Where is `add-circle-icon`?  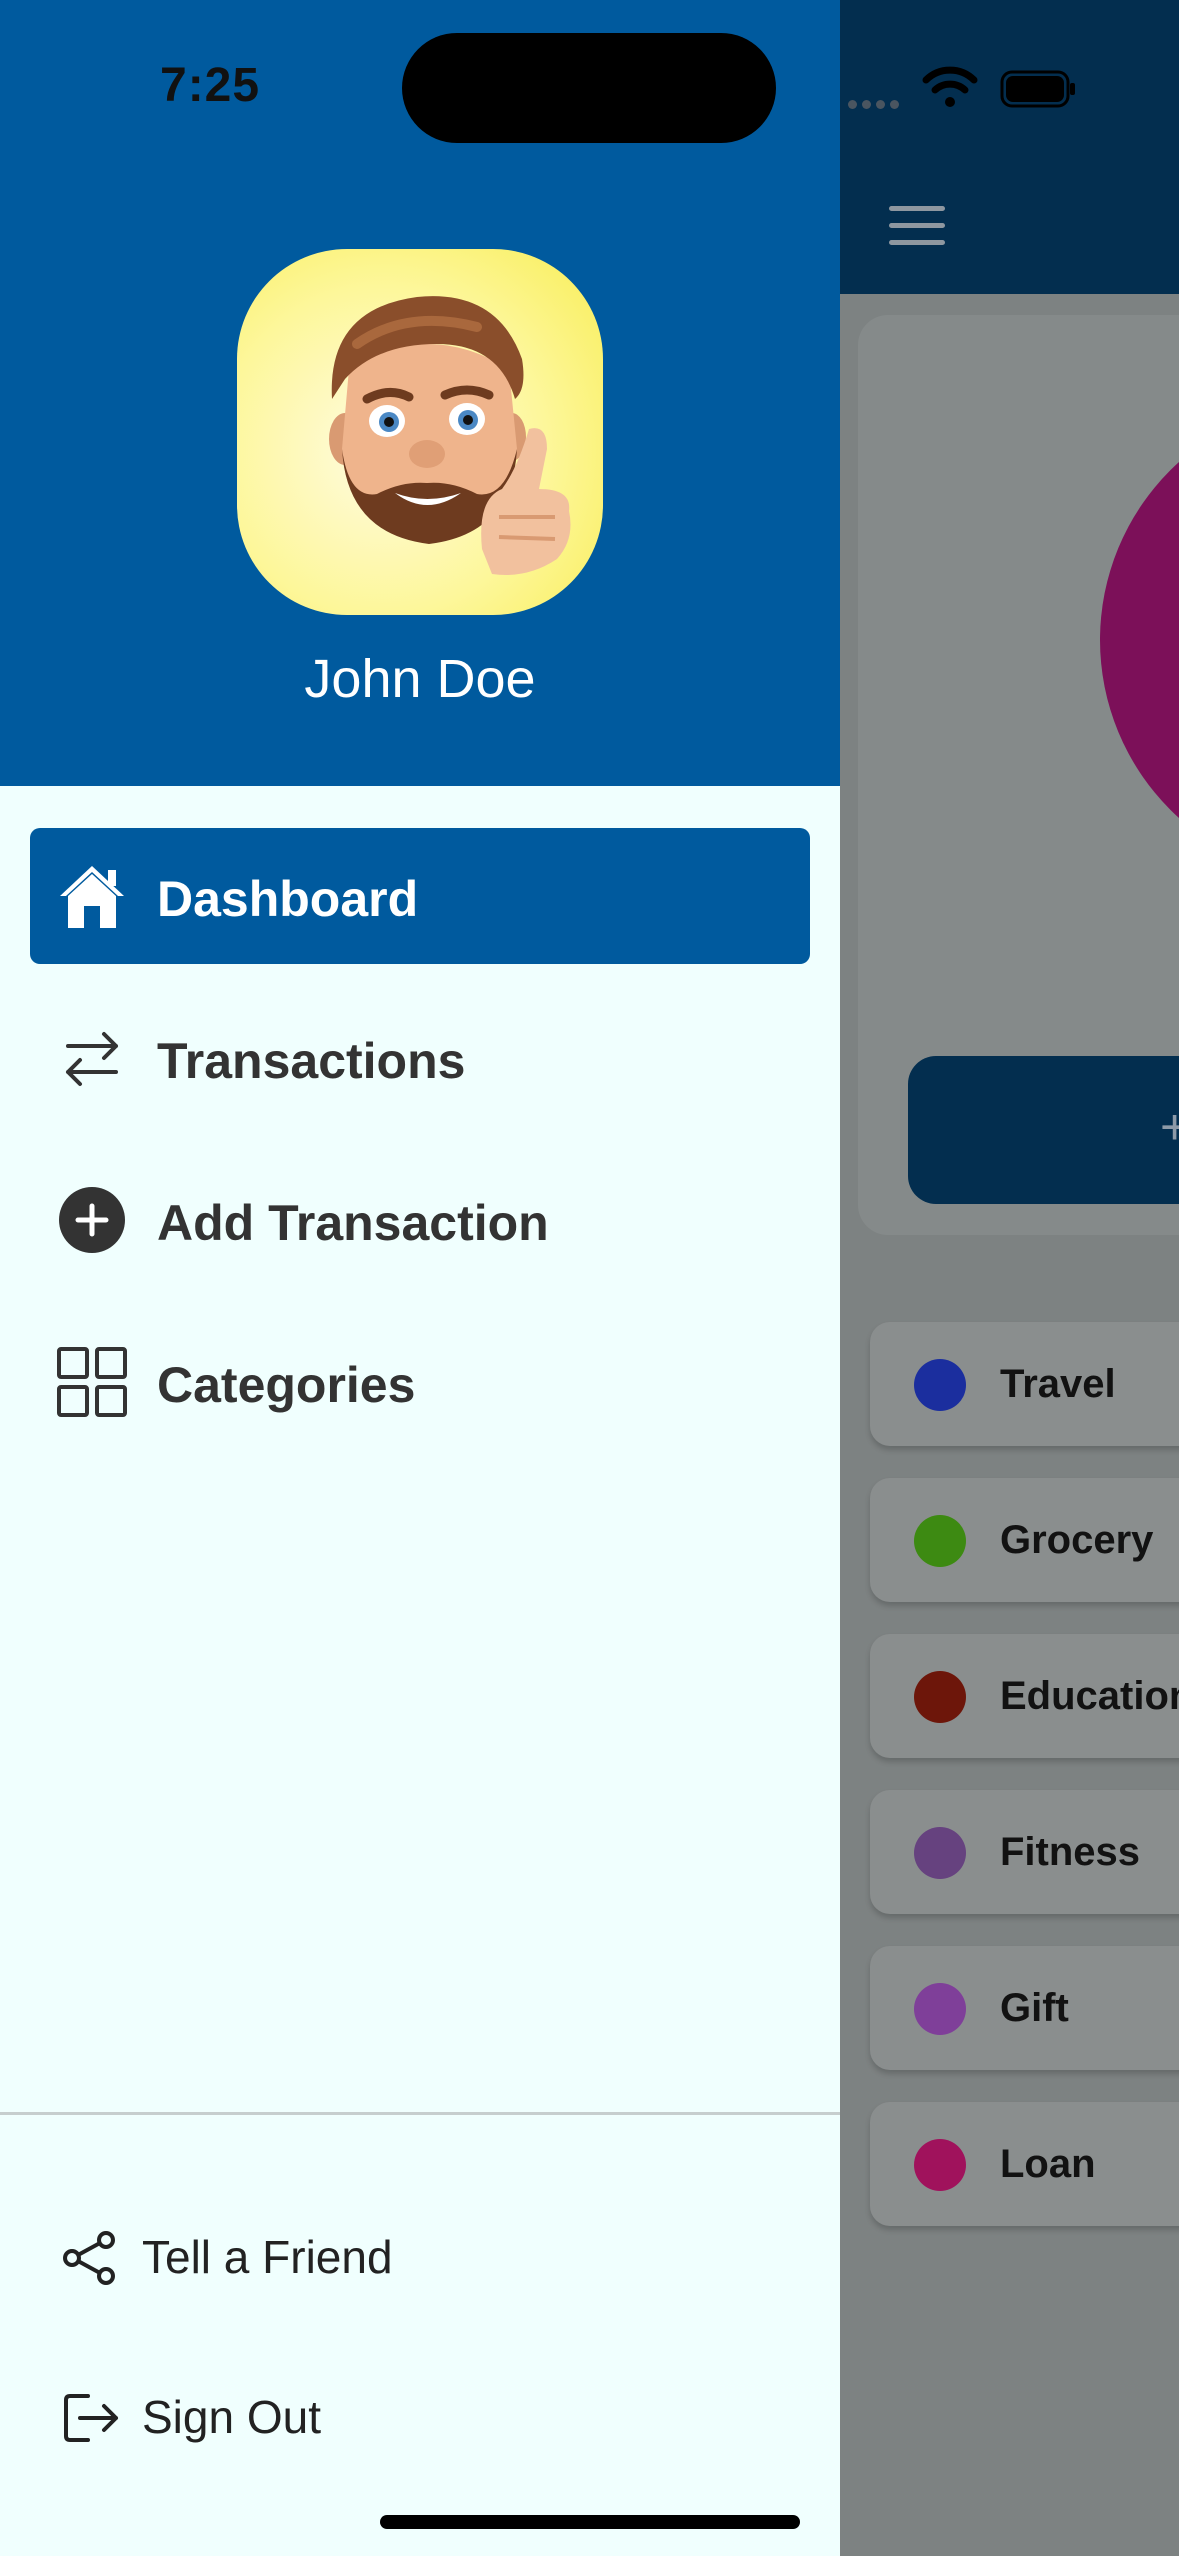 add-circle-icon is located at coordinates (92, 1220).